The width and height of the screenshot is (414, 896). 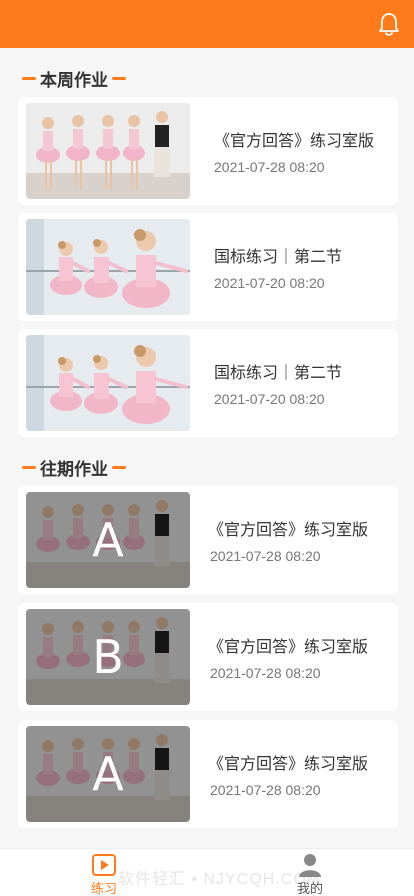 I want to click on top-bar, so click(x=207, y=24).